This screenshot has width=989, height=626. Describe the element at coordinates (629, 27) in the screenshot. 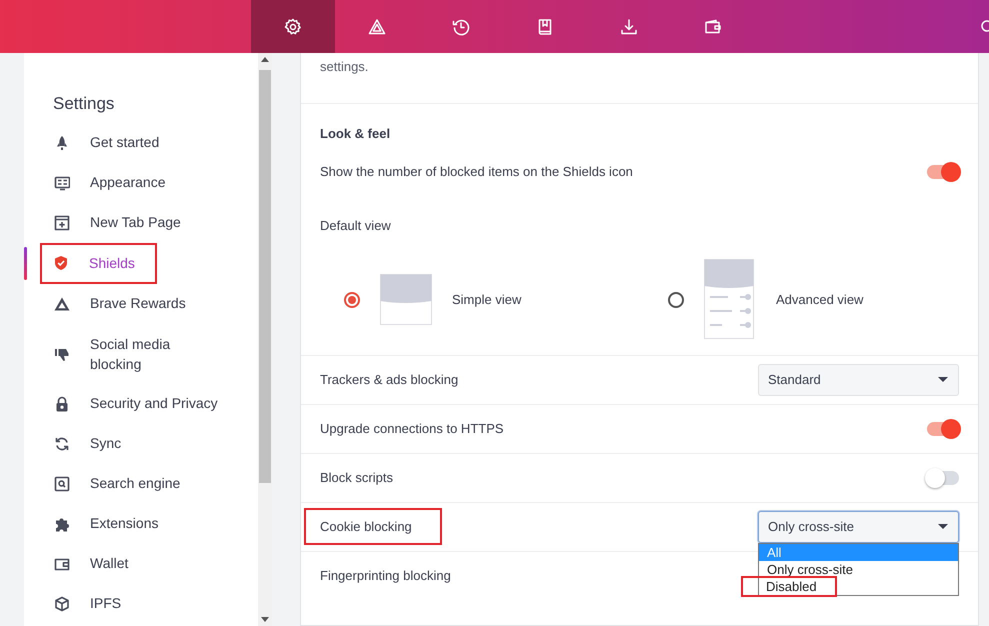

I see `download-icon` at that location.